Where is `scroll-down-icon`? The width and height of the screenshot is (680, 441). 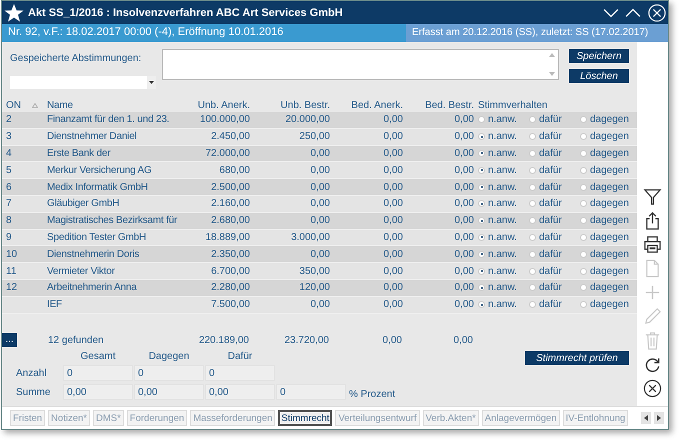
scroll-down-icon is located at coordinates (552, 74).